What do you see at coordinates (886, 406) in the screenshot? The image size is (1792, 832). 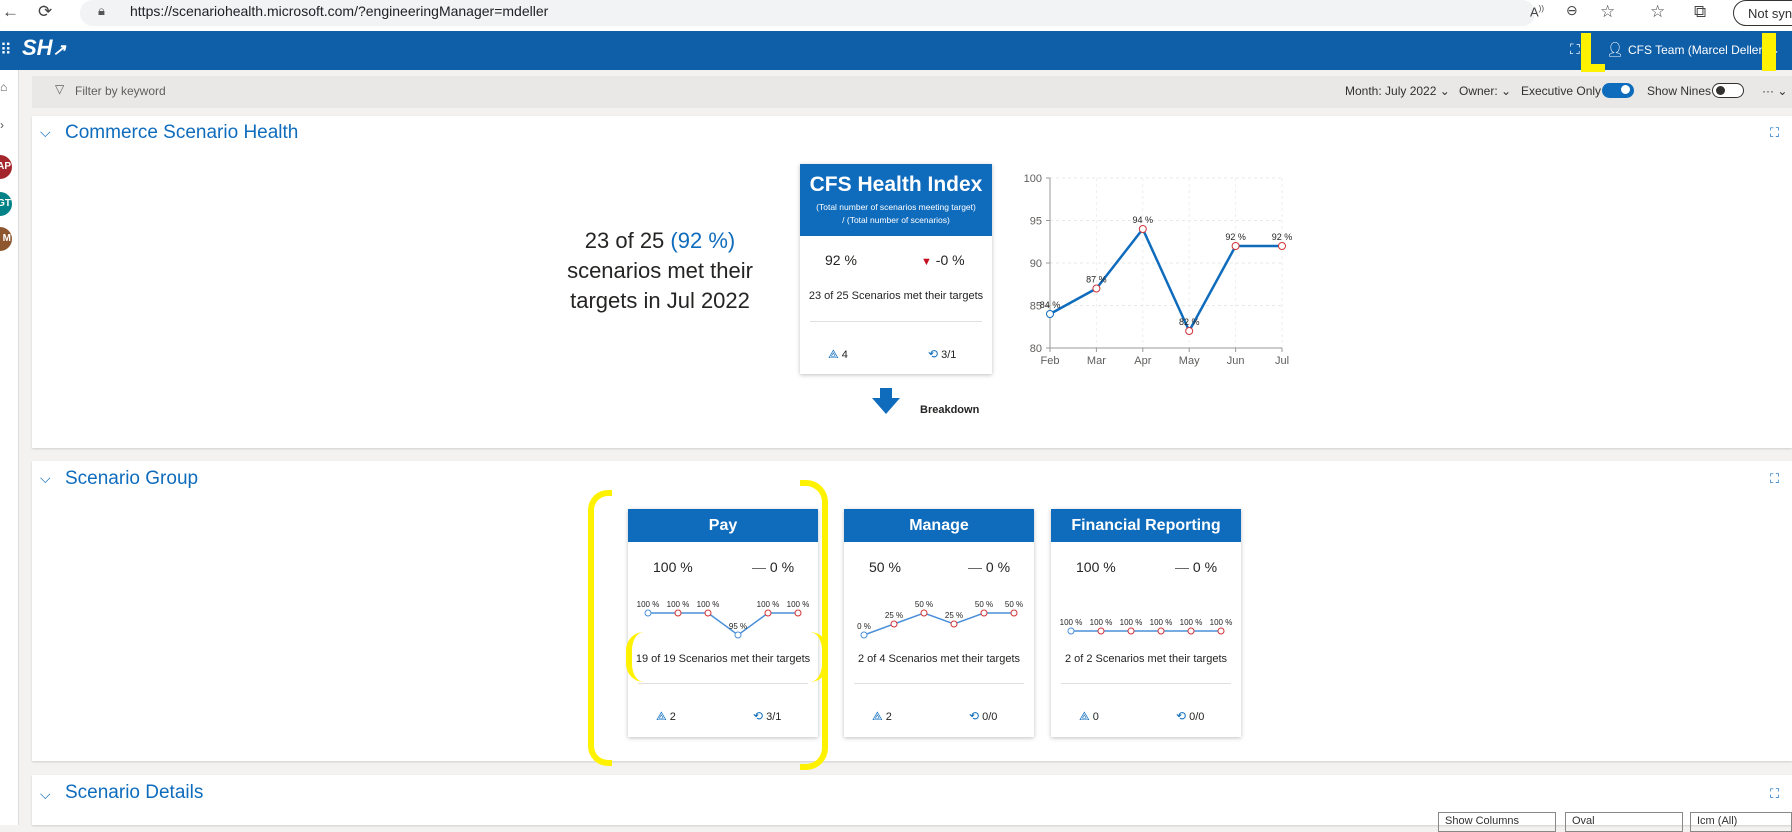 I see `arrow-down-icon` at bounding box center [886, 406].